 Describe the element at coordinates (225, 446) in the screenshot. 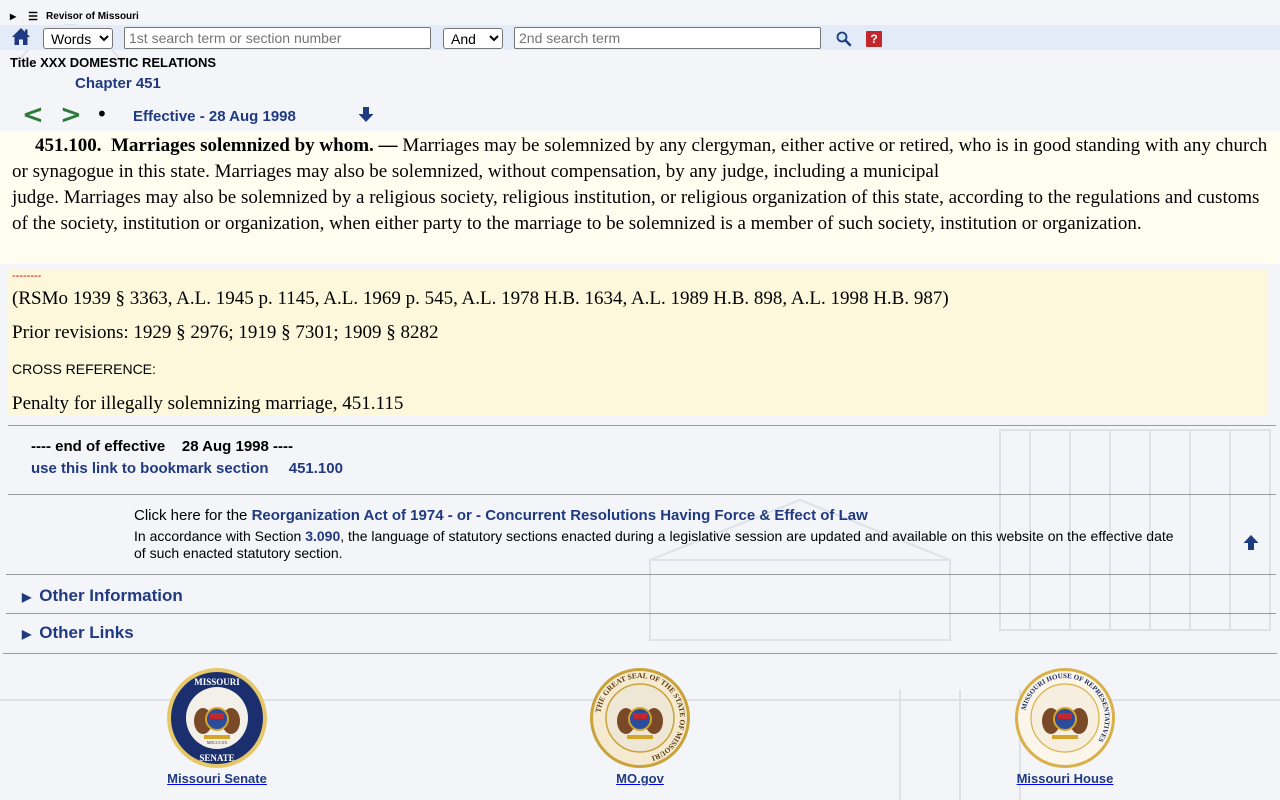

I see `end-date: 28 Aug 1998` at that location.